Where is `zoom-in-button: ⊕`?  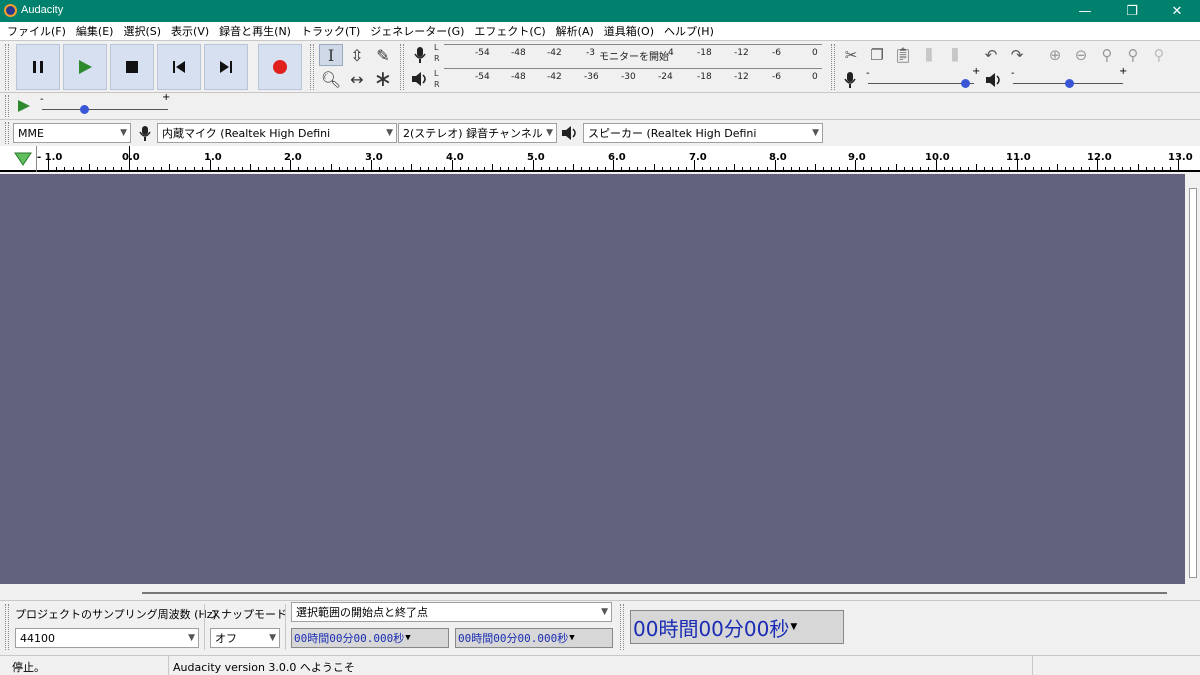 zoom-in-button: ⊕ is located at coordinates (1055, 55).